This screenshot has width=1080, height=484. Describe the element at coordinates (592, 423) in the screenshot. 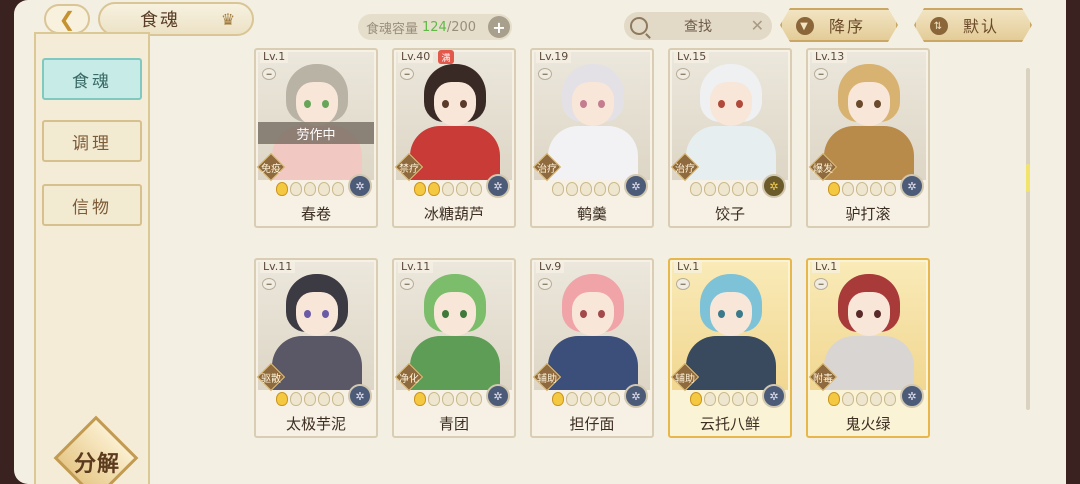

I see `character-name: 担仔面` at that location.